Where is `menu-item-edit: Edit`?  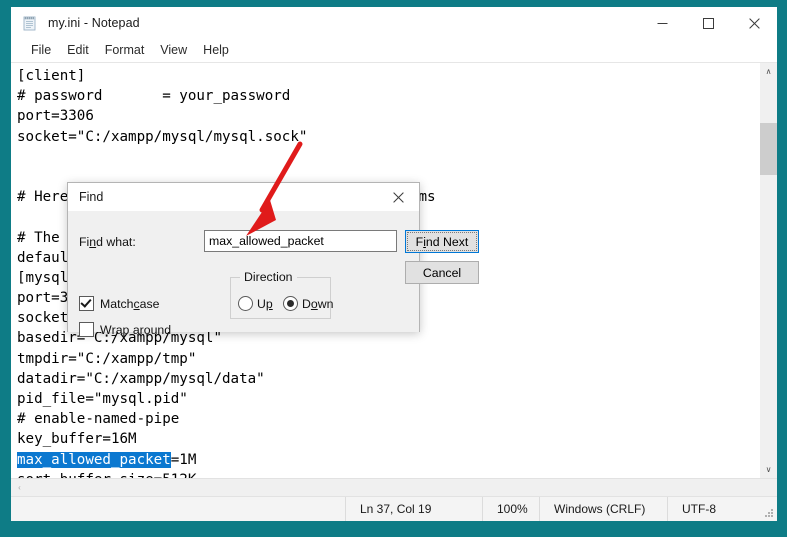 menu-item-edit: Edit is located at coordinates (78, 50).